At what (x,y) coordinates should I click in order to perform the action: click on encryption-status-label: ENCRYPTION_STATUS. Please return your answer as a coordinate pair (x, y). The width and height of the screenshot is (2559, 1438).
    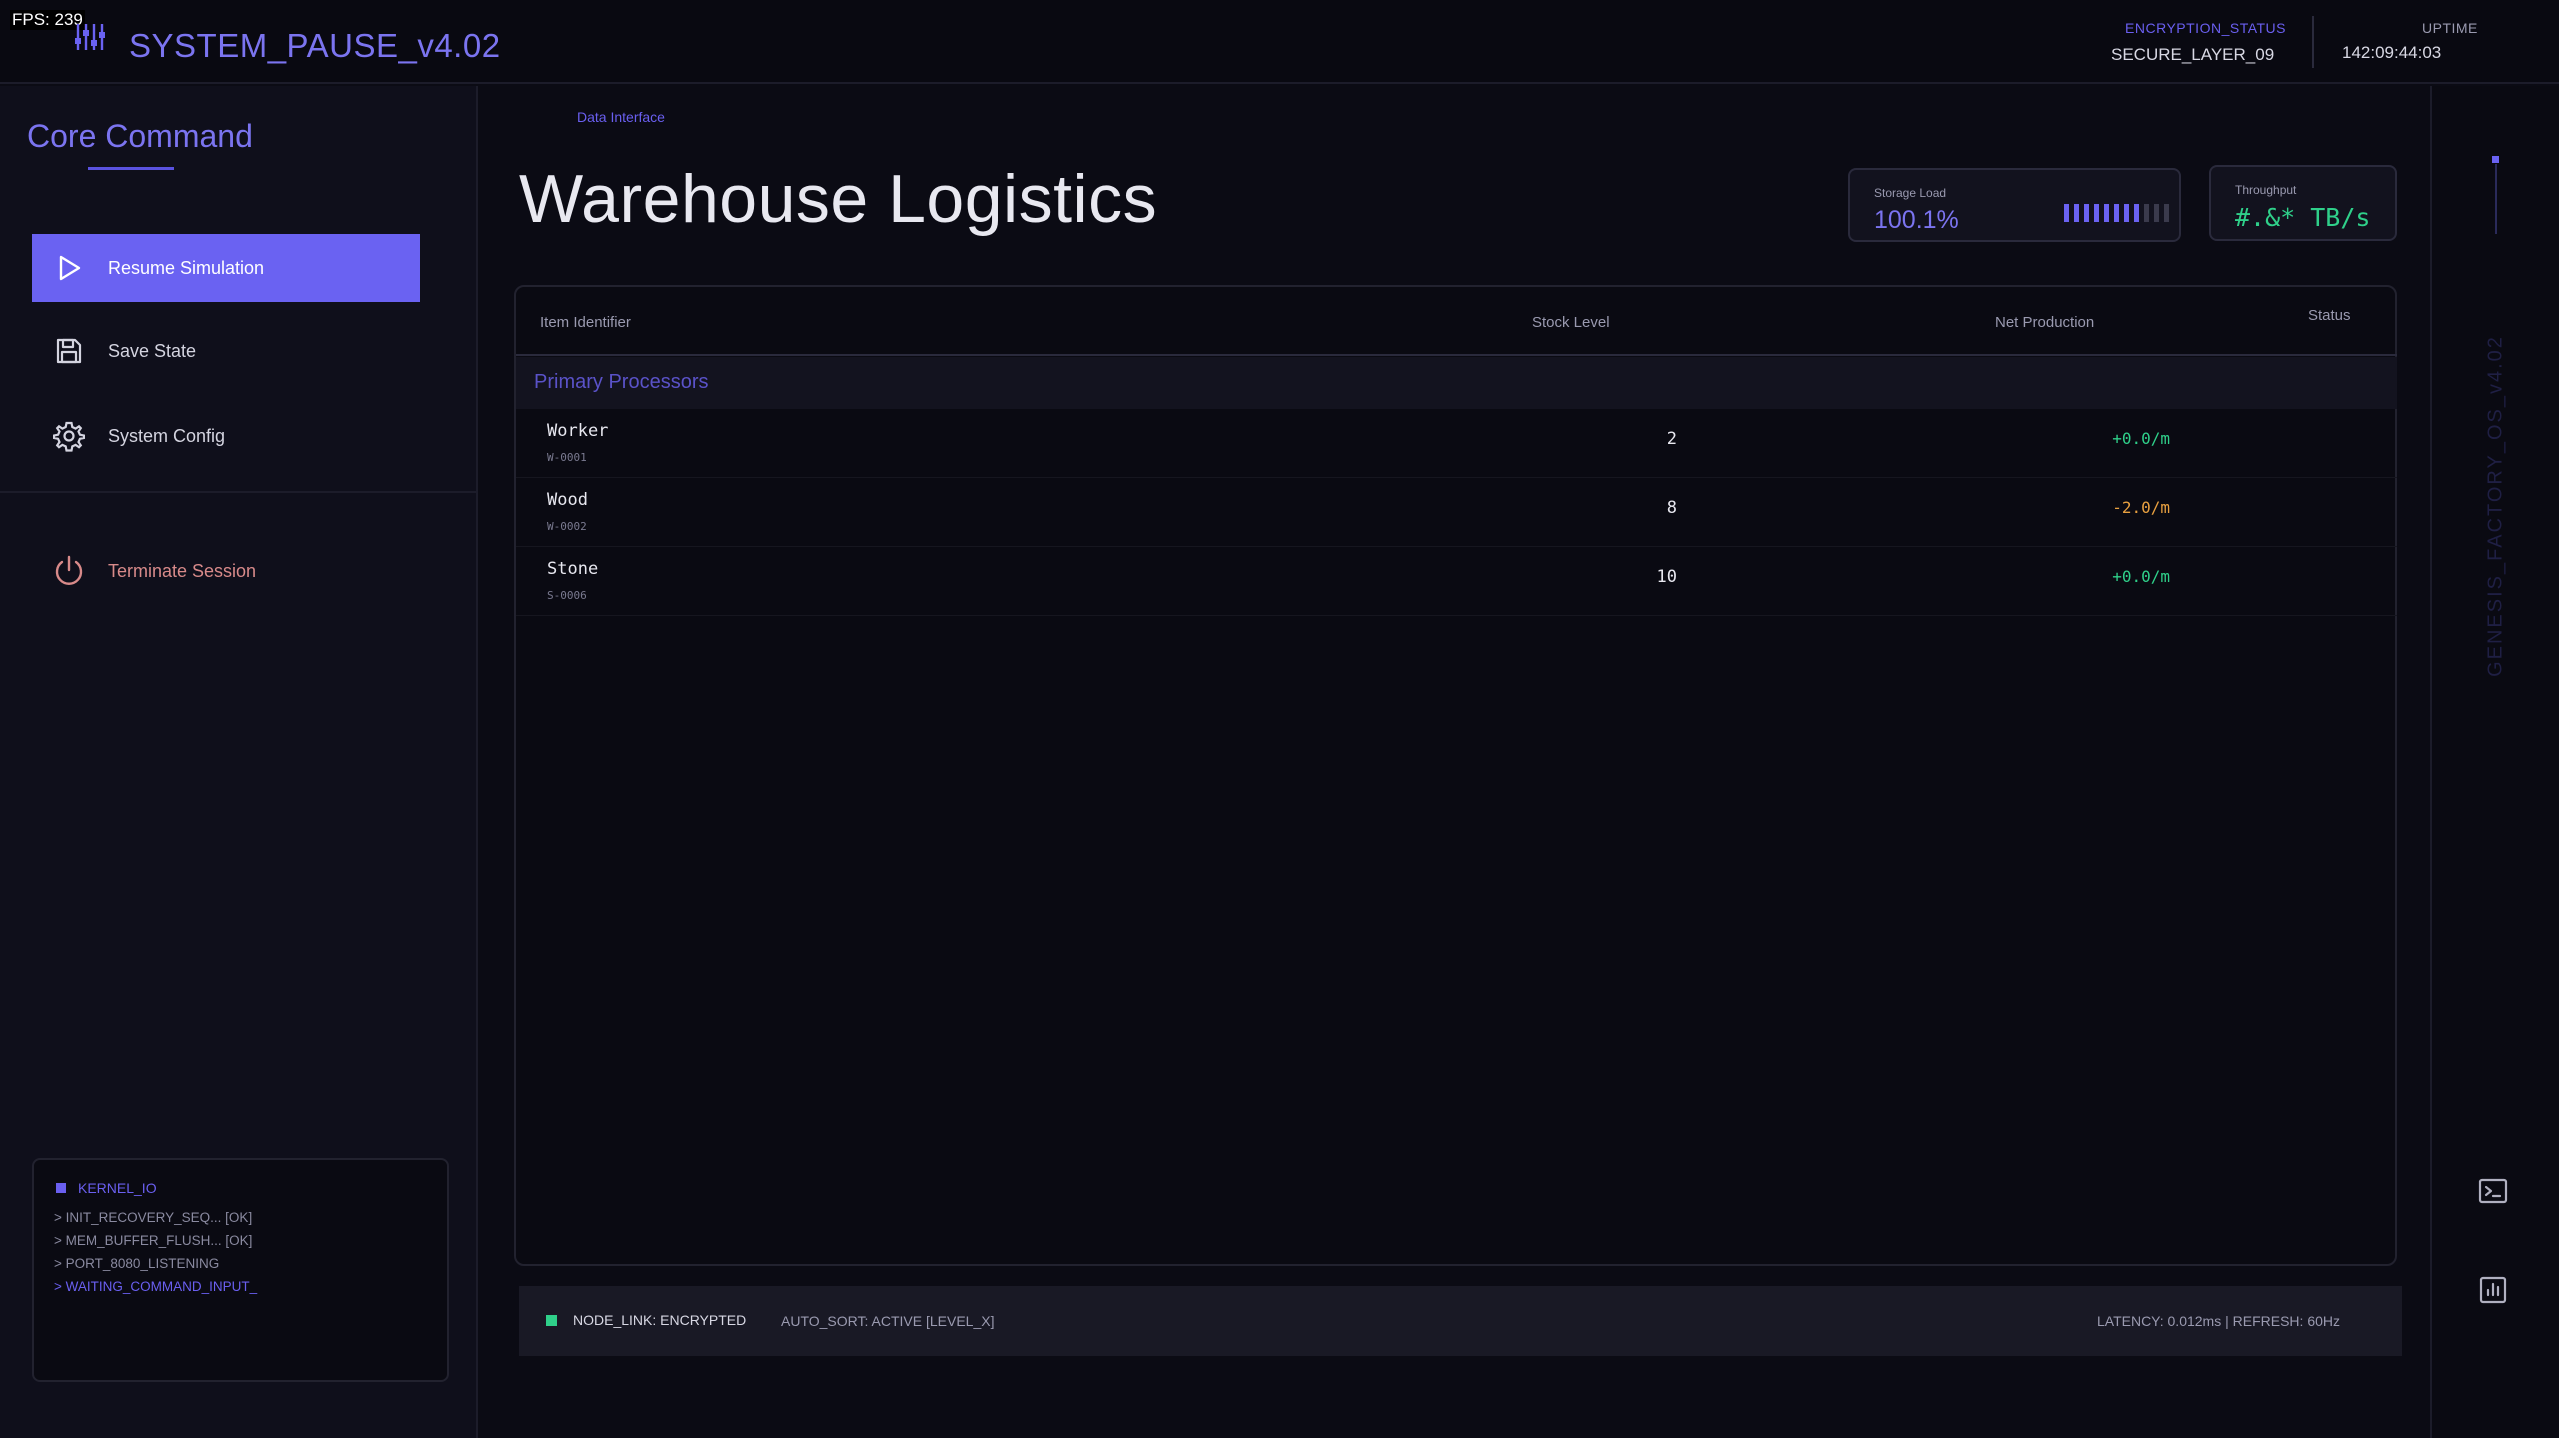
    Looking at the image, I should click on (2205, 28).